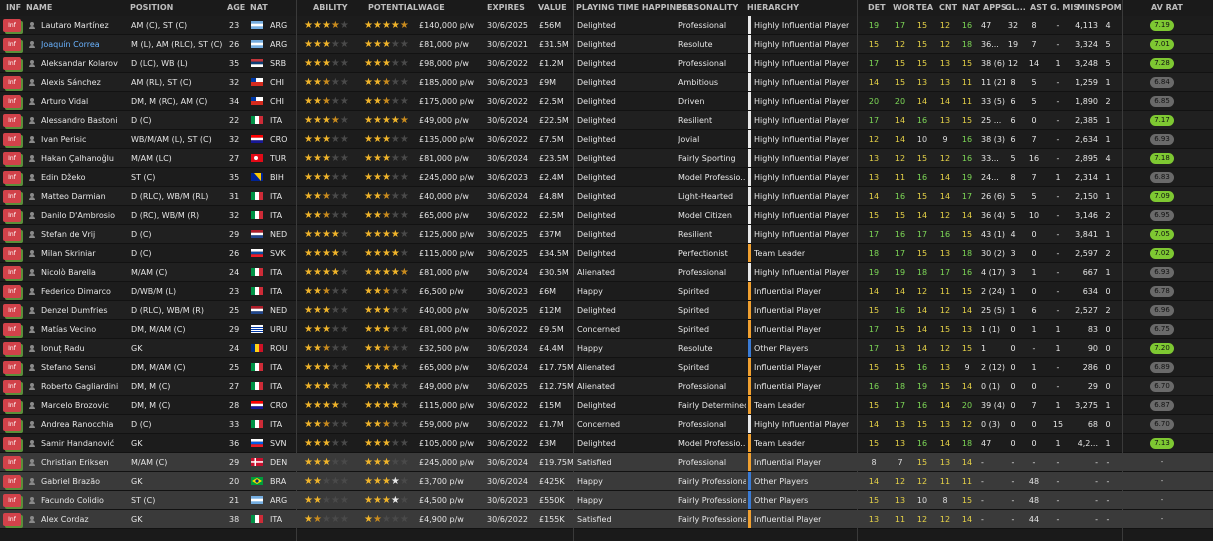  Describe the element at coordinates (39, 8) in the screenshot. I see `col-name: NAME` at that location.